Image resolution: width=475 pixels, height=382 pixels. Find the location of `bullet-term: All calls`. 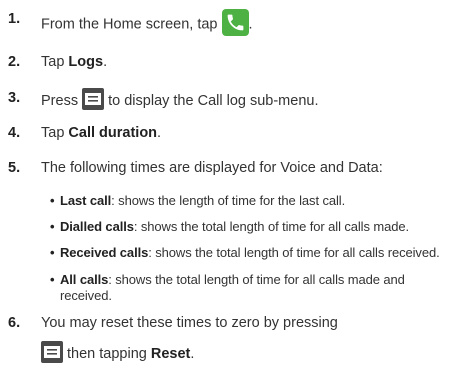

bullet-term: All calls is located at coordinates (84, 279).